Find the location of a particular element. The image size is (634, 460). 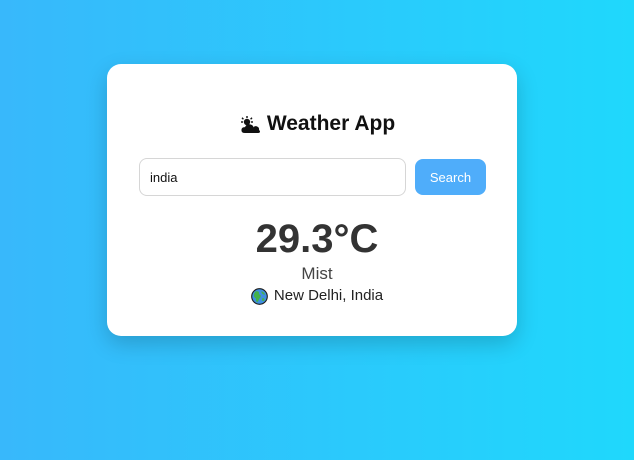

sun-behind-cloud-icon is located at coordinates (250, 124).